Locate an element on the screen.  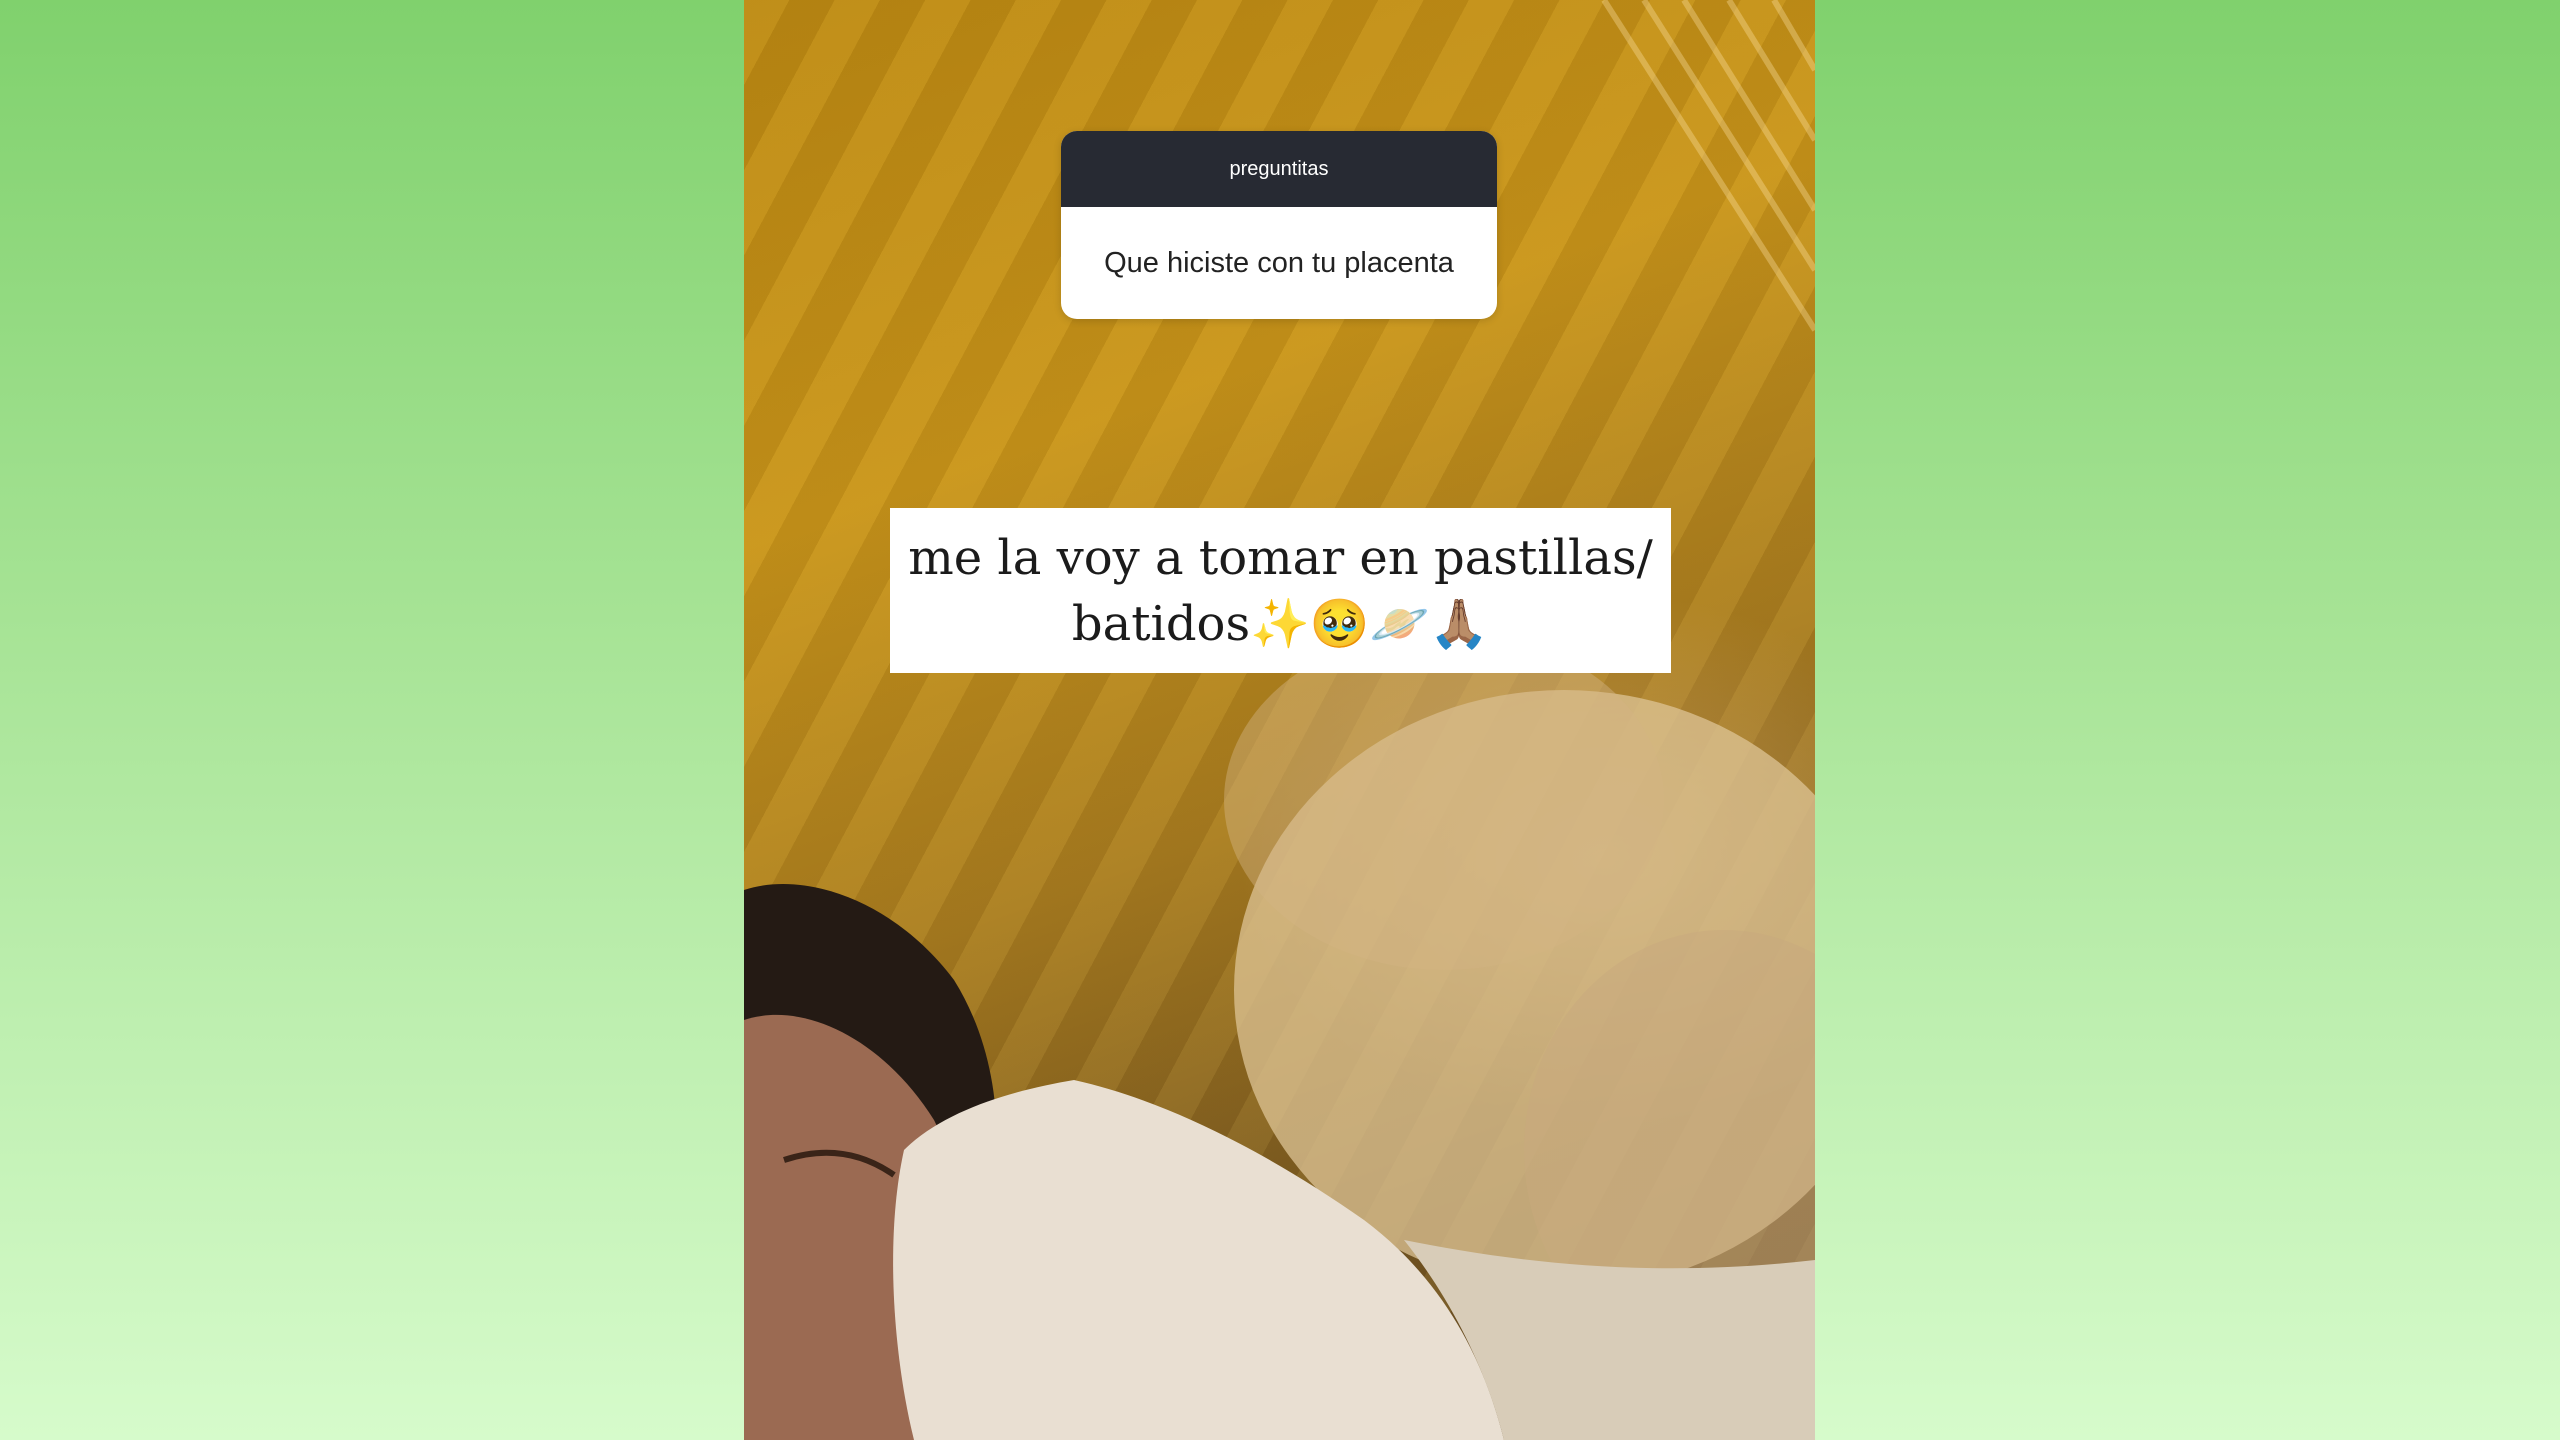
answer-line-2: batidos✨🥹🪐🙏🏽 is located at coordinates (1280, 623).